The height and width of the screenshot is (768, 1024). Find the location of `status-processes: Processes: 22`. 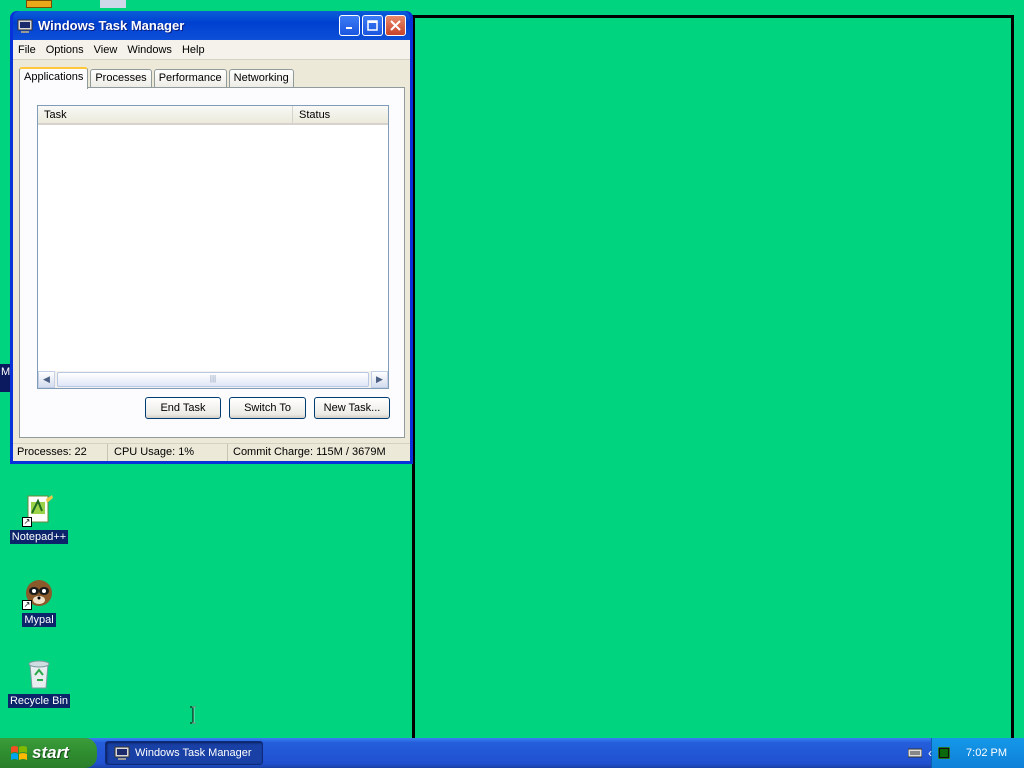

status-processes: Processes: 22 is located at coordinates (60, 452).